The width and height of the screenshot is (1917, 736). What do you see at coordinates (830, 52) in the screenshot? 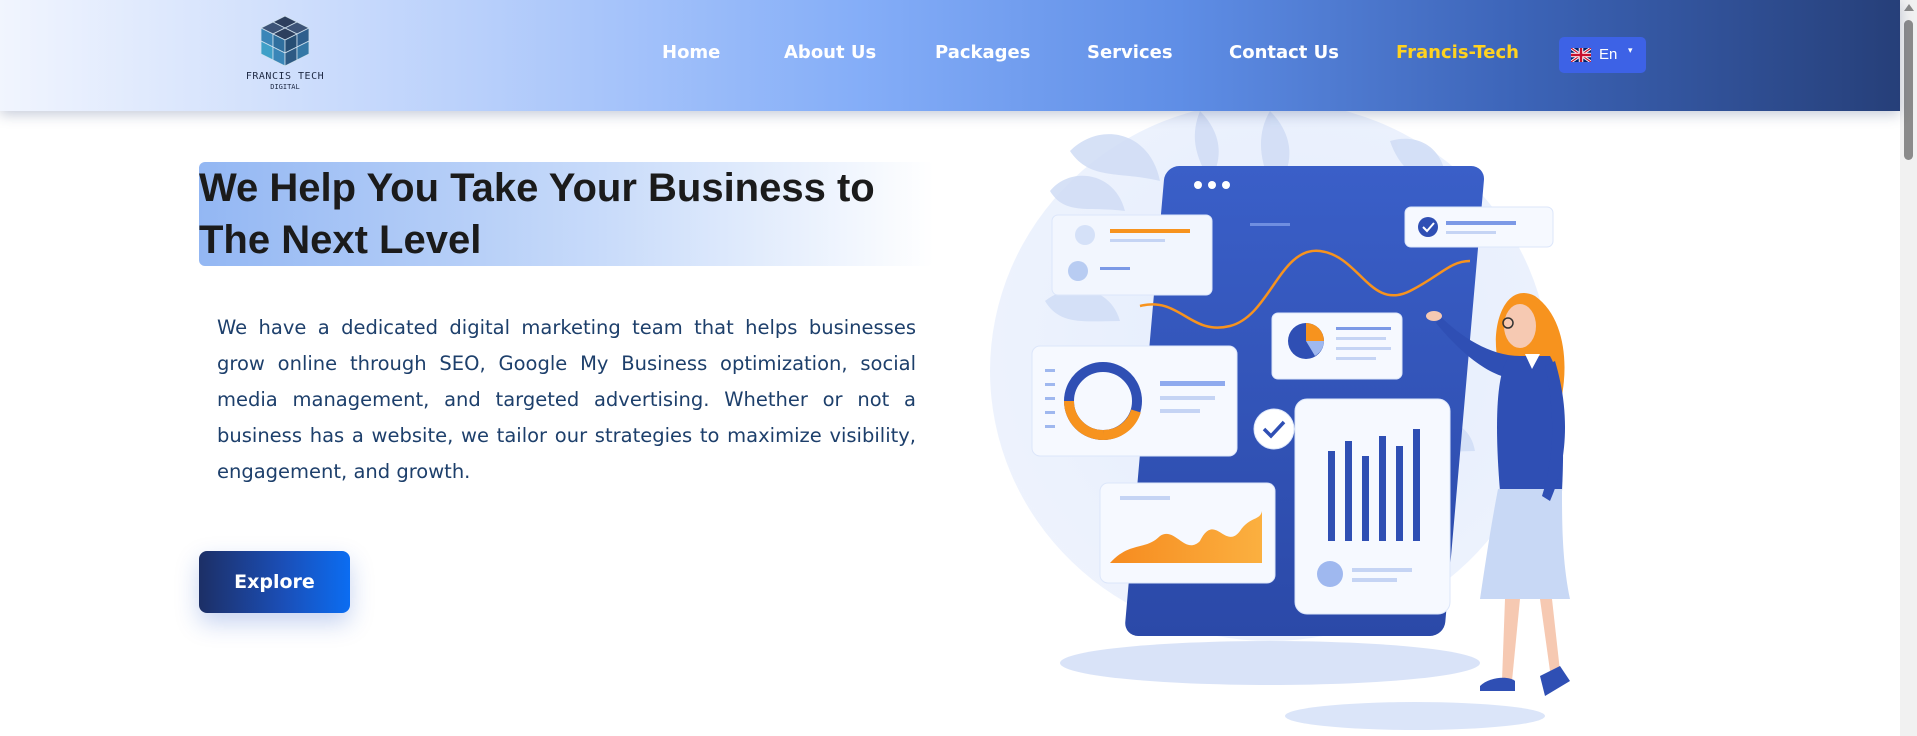
I see `nav-about-us: About Us` at bounding box center [830, 52].